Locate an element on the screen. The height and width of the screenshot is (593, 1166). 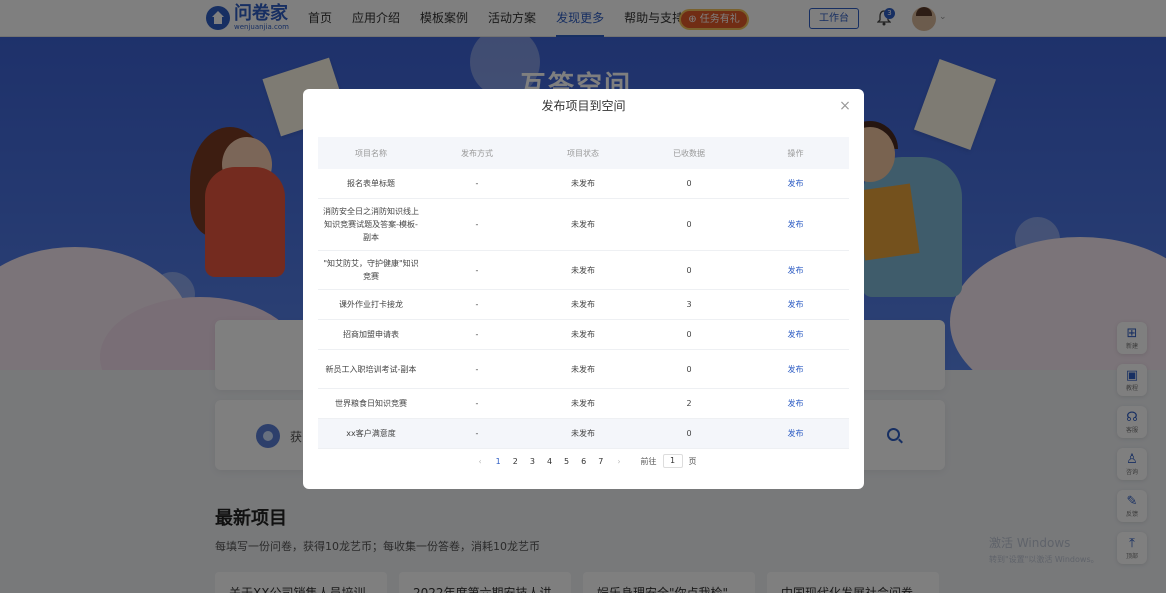
table-header: 项目名称 发布方式 项目状态 已收数据 操作 is located at coordinates (583, 153).